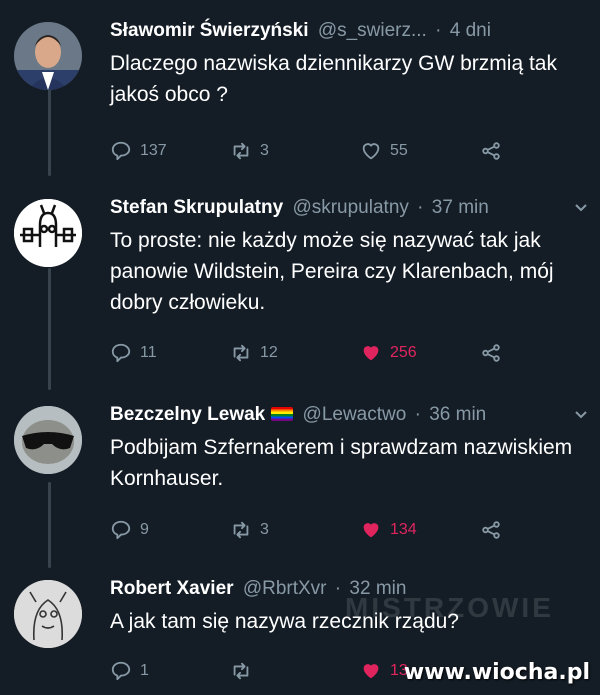 This screenshot has width=600, height=695. What do you see at coordinates (355, 414) in the screenshot?
I see `author-handle: @Lewactwo` at bounding box center [355, 414].